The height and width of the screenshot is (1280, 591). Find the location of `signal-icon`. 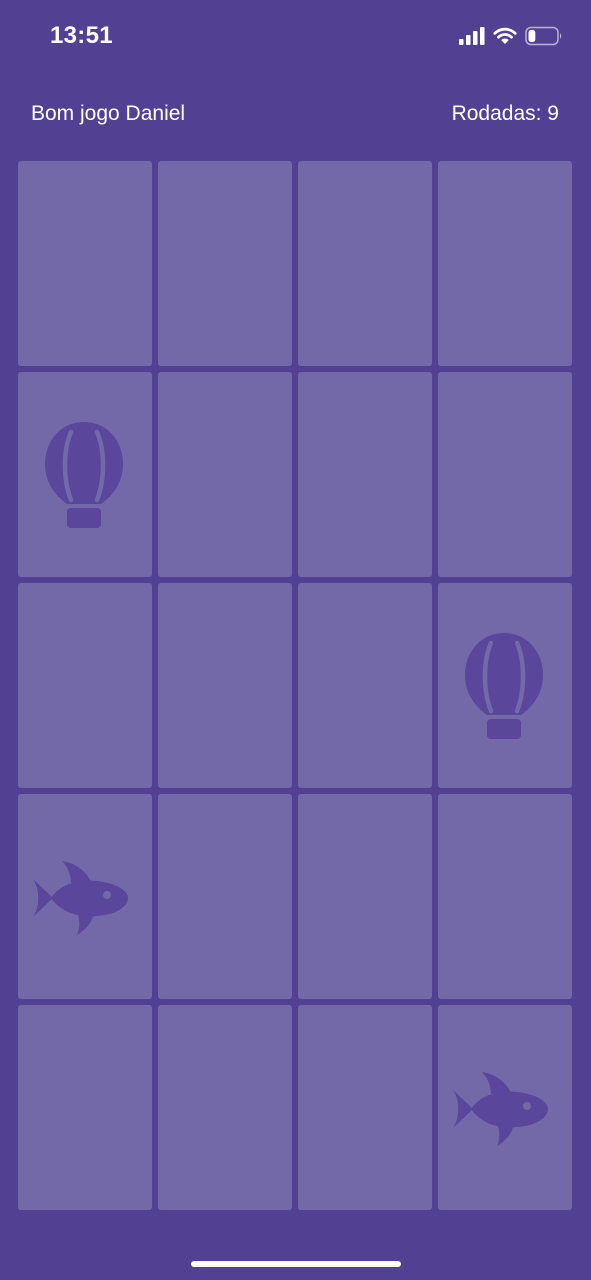

signal-icon is located at coordinates (472, 38).